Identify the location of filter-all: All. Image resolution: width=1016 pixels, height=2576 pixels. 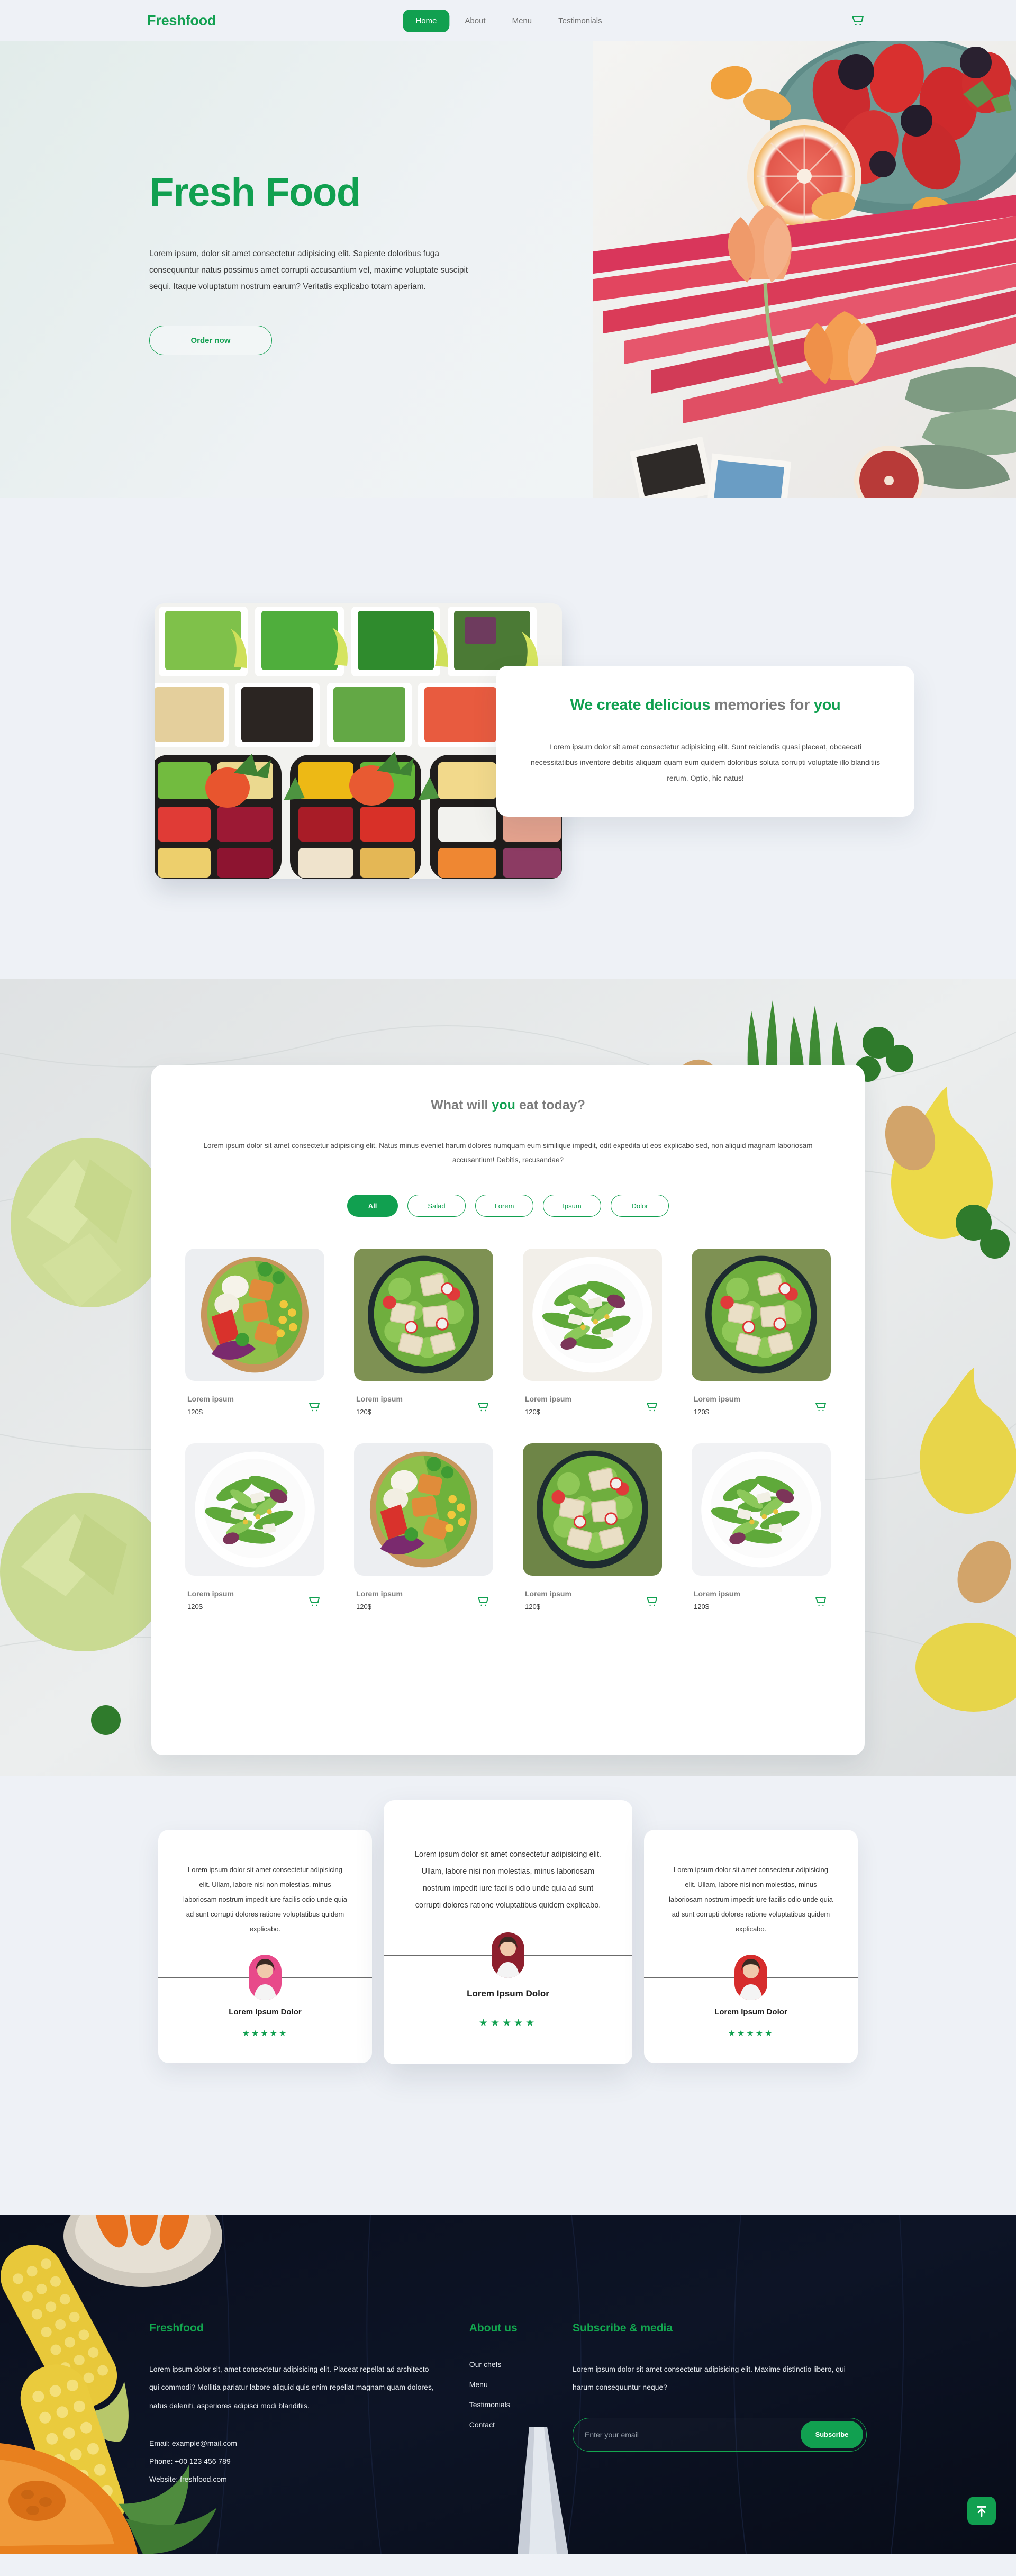
(372, 1206).